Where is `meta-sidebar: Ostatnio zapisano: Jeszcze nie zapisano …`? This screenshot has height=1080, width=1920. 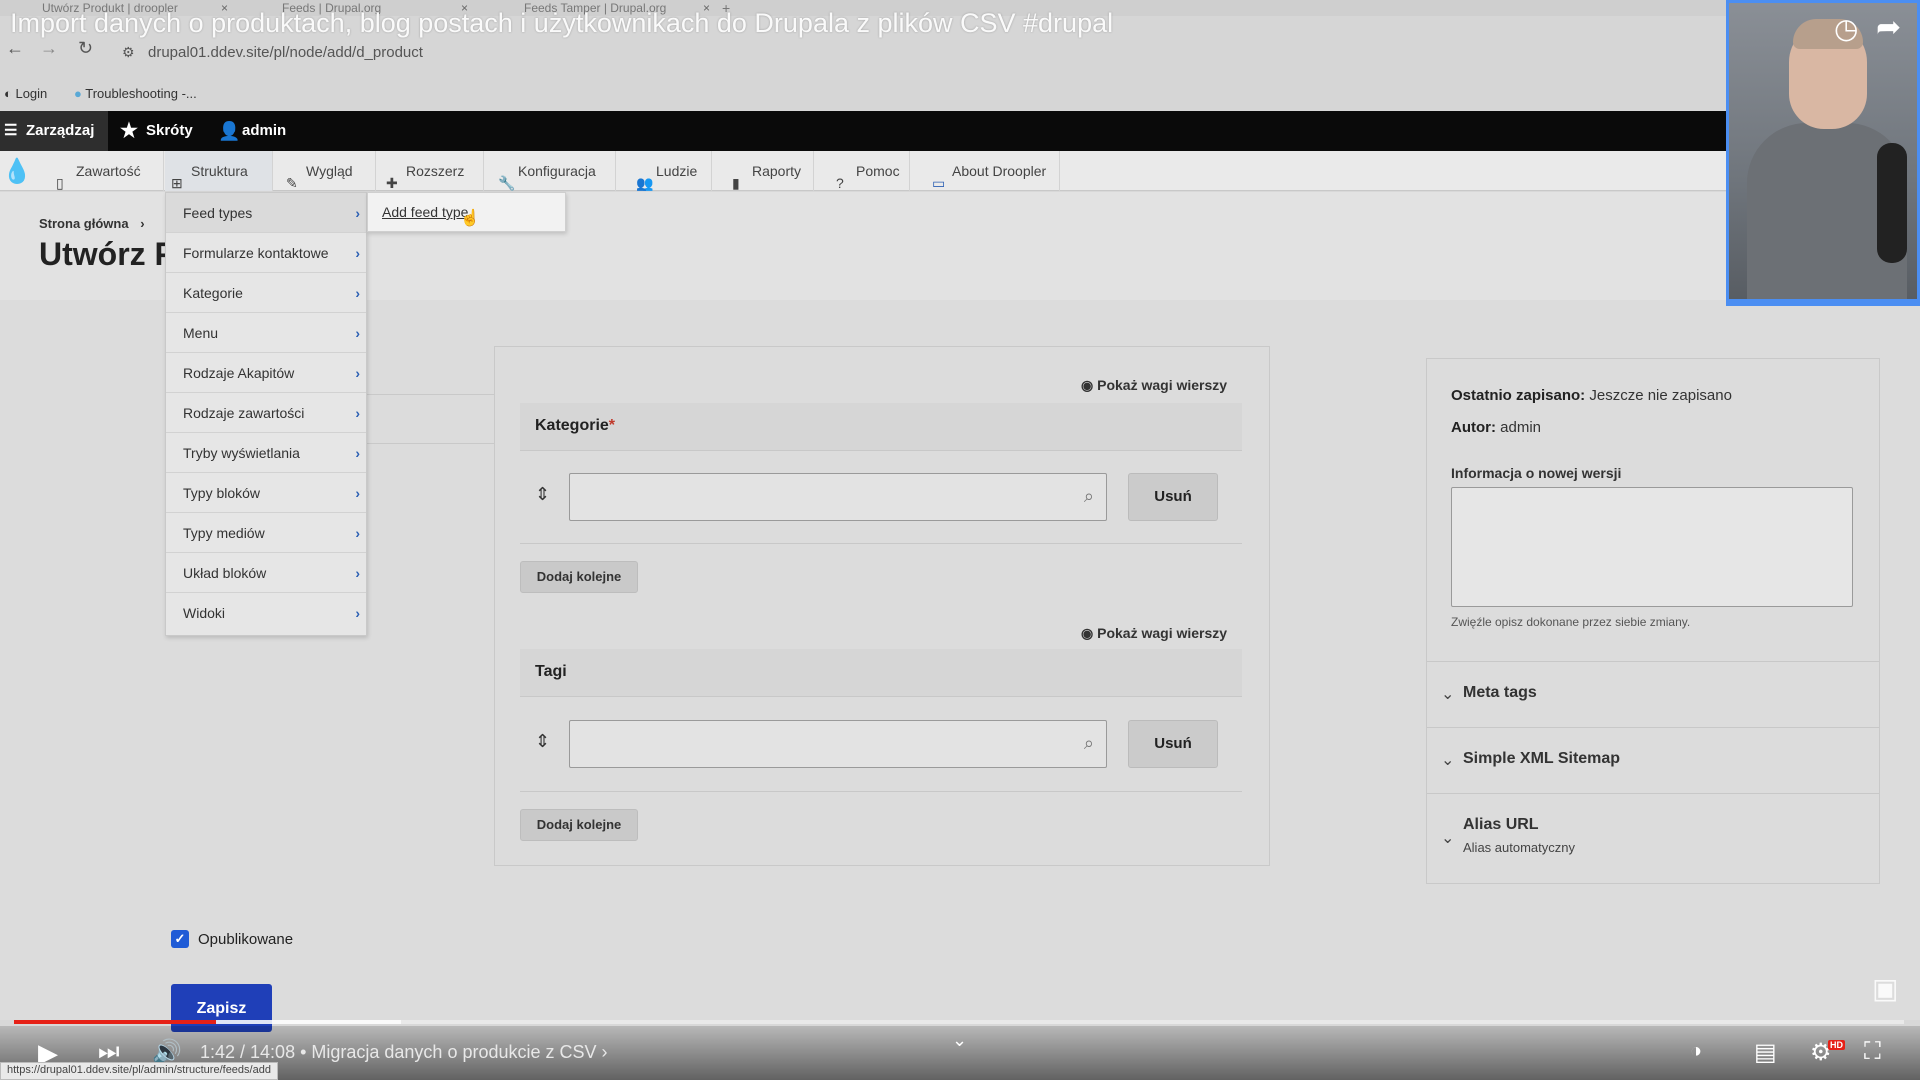 meta-sidebar: Ostatnio zapisano: Jeszcze nie zapisano … is located at coordinates (1653, 621).